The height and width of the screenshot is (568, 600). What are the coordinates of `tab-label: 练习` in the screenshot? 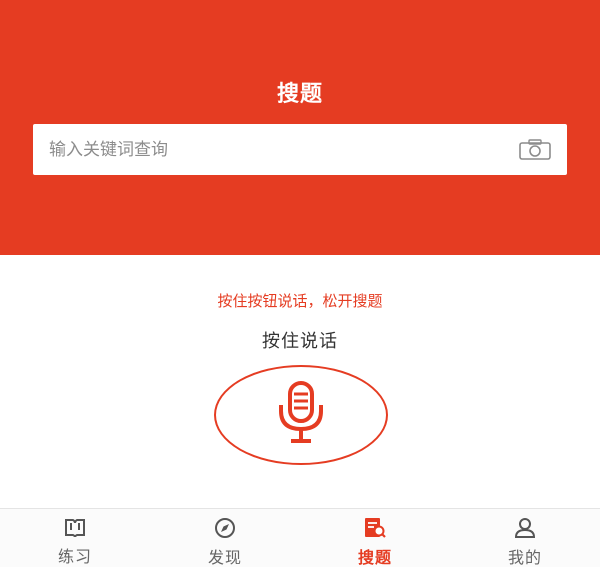 It's located at (74, 556).